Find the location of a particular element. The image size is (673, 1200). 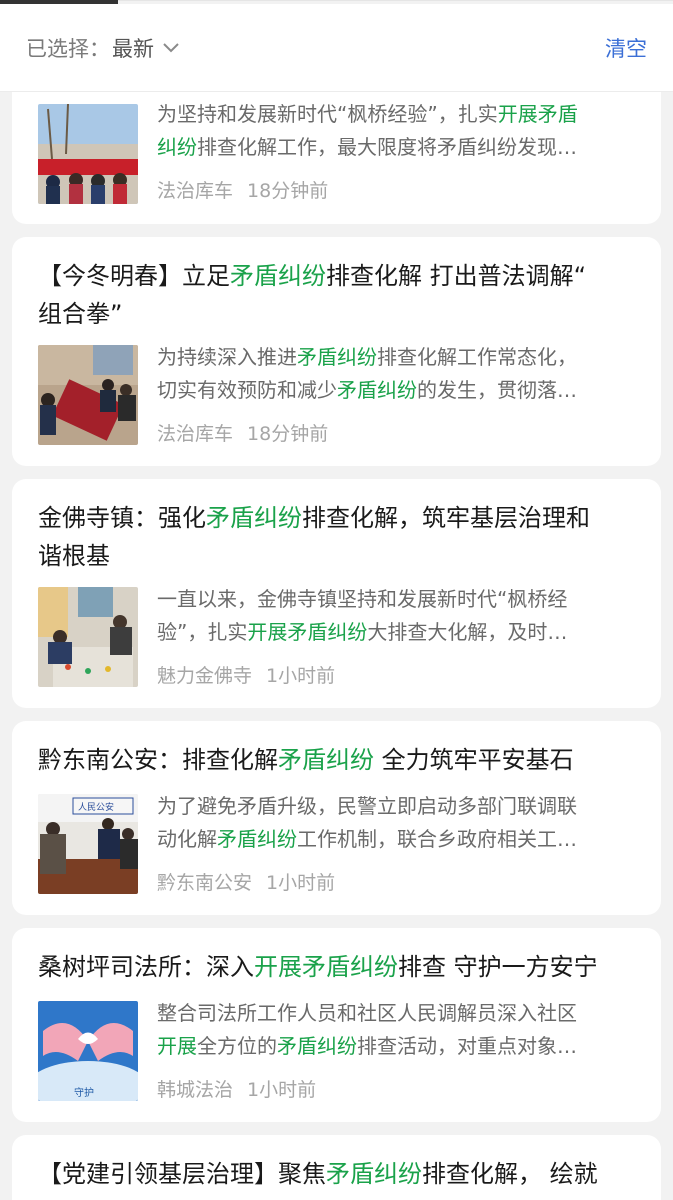

text-segment: 排查化解 打出普法调解“ is located at coordinates (456, 276).